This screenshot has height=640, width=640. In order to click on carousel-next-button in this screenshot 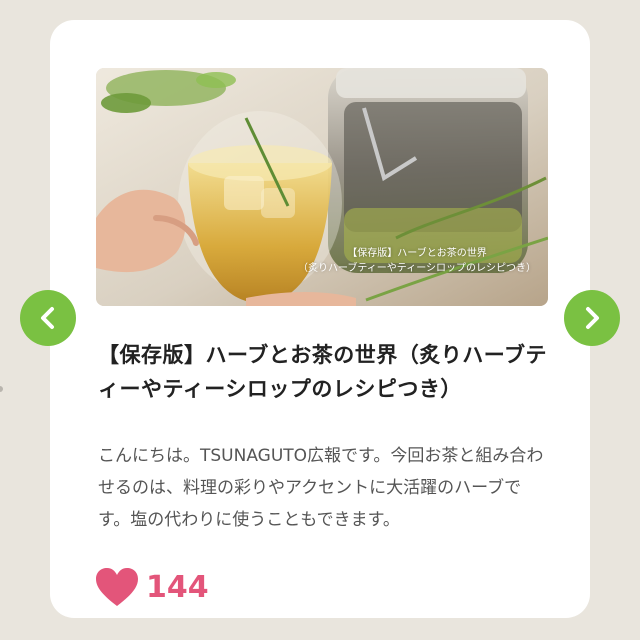, I will do `click(592, 318)`.